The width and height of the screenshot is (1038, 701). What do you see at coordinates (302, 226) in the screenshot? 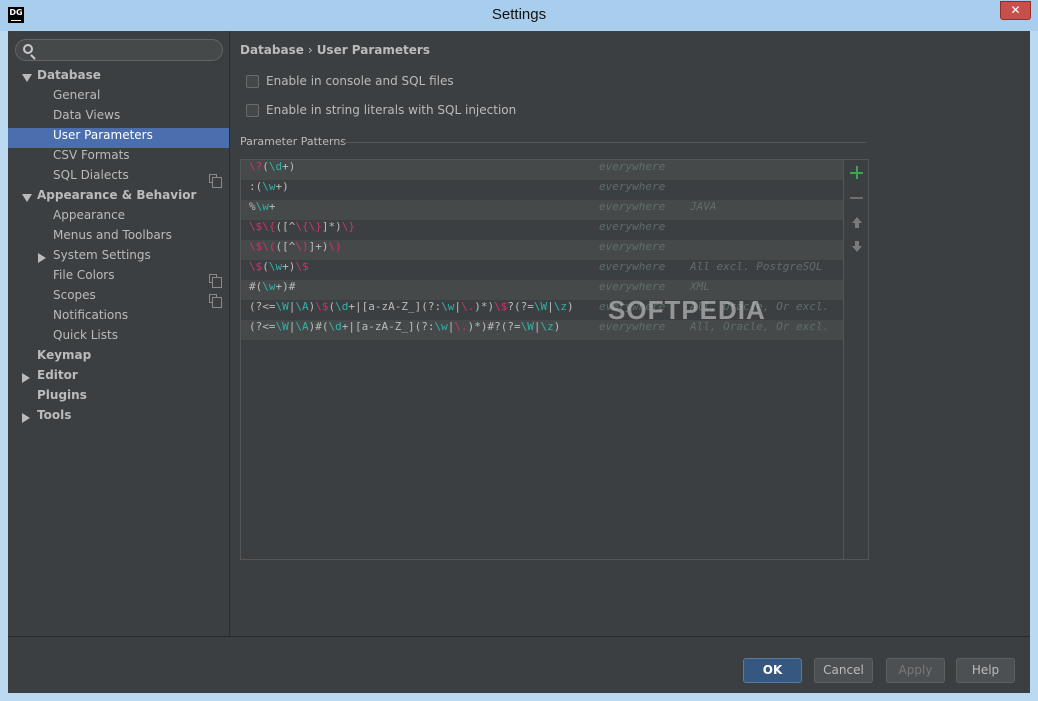
I see `pattern-text: \$\{([^\{\}]*)\}` at bounding box center [302, 226].